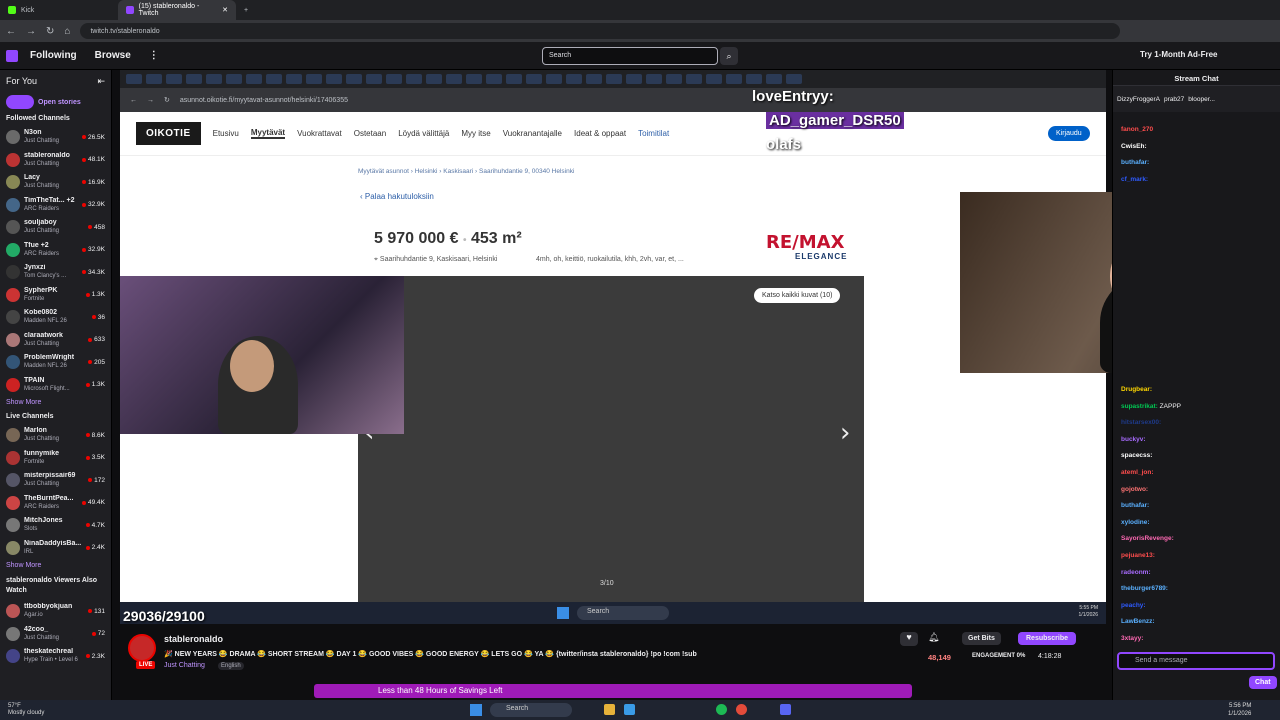 This screenshot has width=1280, height=720. I want to click on chat-username: SayorisRevenge:, so click(1147, 538).